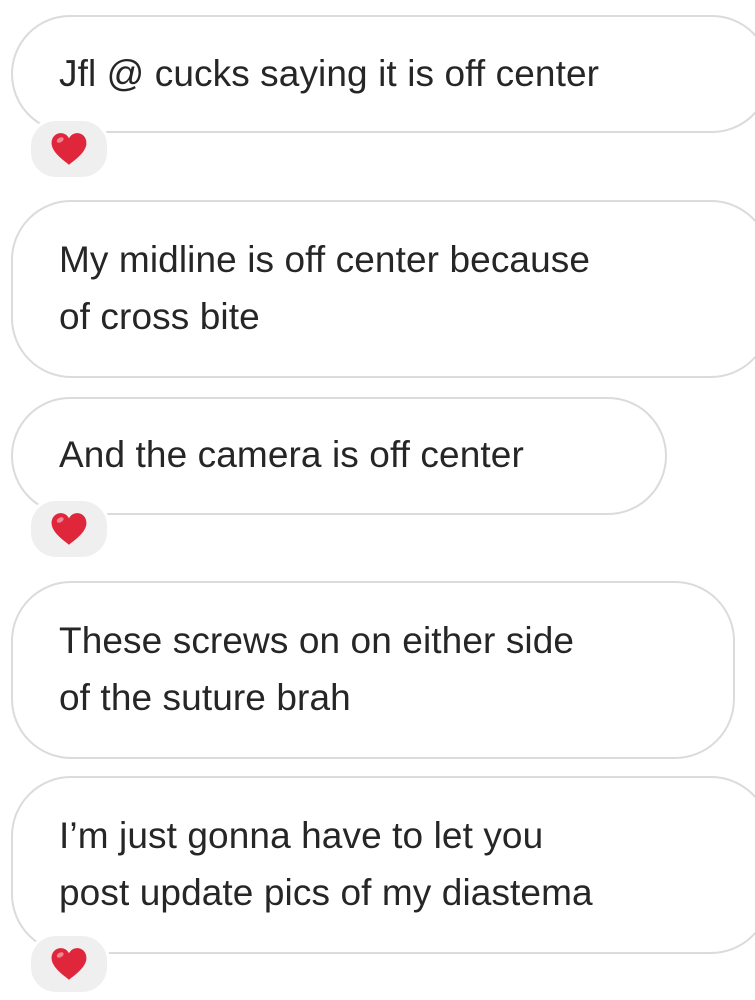 The image size is (755, 1000). I want to click on message-bubble: Jfl @ cucks saying it is off center, so click(383, 74).